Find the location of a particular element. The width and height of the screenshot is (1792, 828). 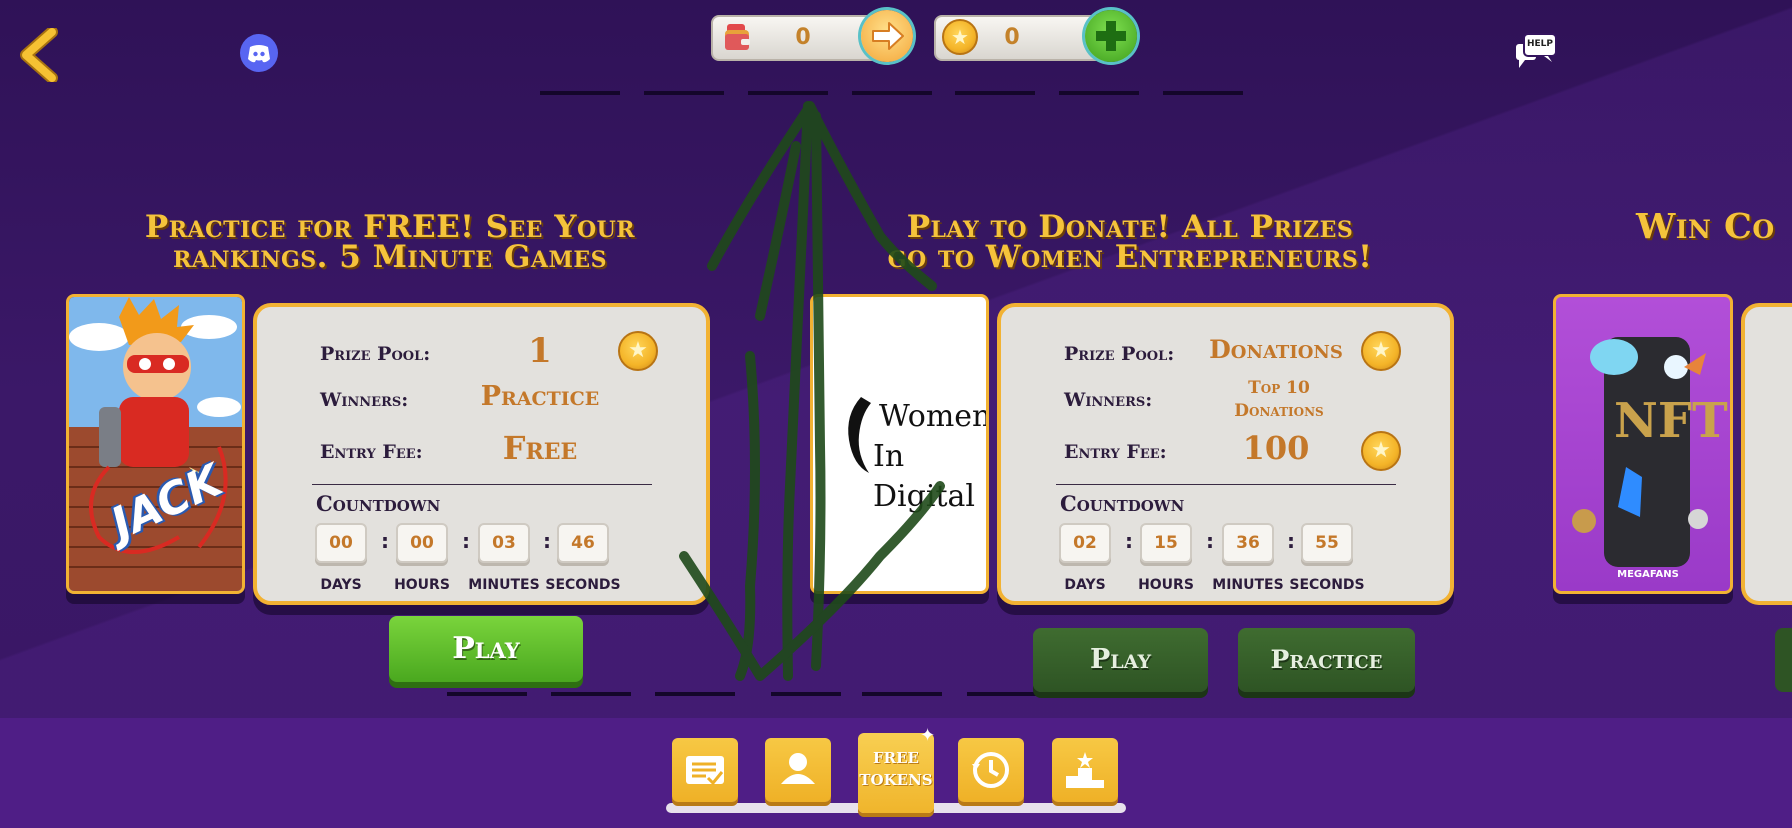

countdown-minutes: 03 is located at coordinates (504, 543).